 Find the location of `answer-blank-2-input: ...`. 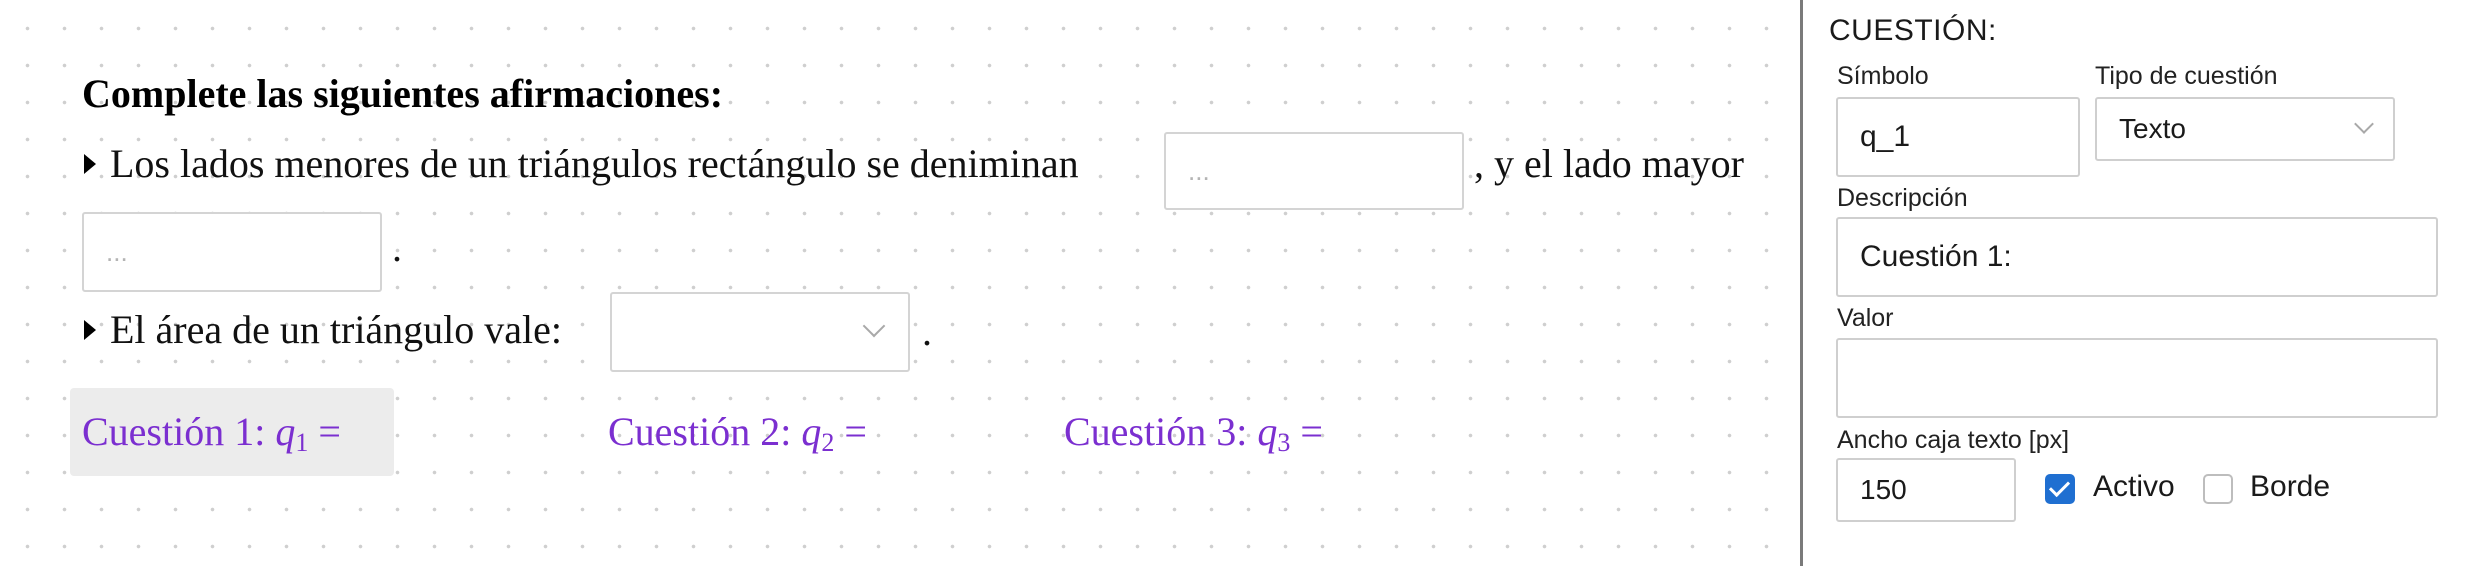

answer-blank-2-input: ... is located at coordinates (232, 252).